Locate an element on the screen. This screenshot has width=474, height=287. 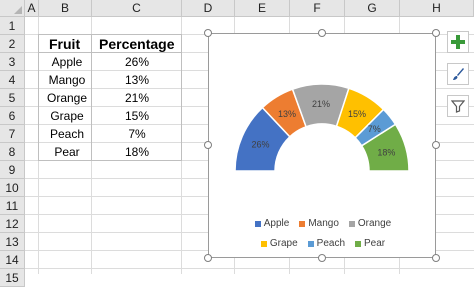
data-label: 15% is located at coordinates (357, 114).